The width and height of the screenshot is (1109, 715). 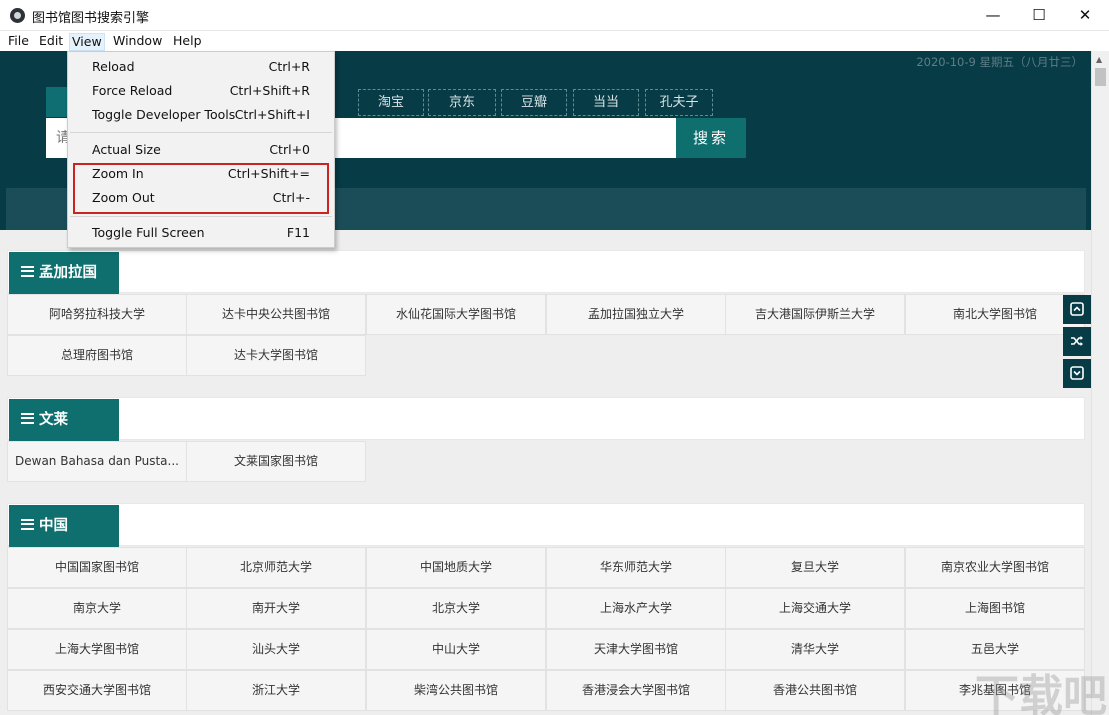 I want to click on minimize-button: —, so click(x=993, y=15).